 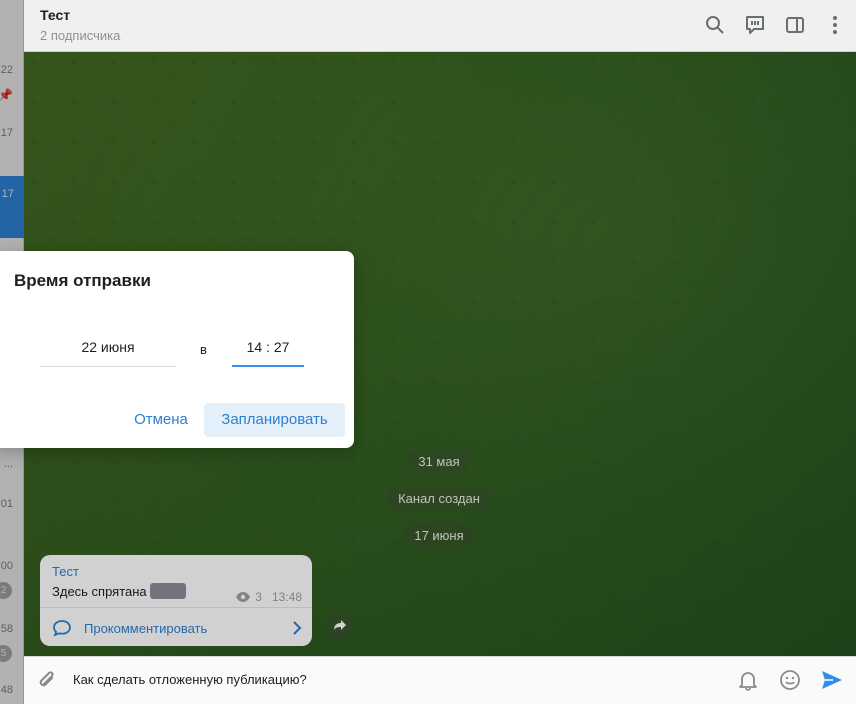 What do you see at coordinates (108, 351) in the screenshot?
I see `date-field: 22 июня` at bounding box center [108, 351].